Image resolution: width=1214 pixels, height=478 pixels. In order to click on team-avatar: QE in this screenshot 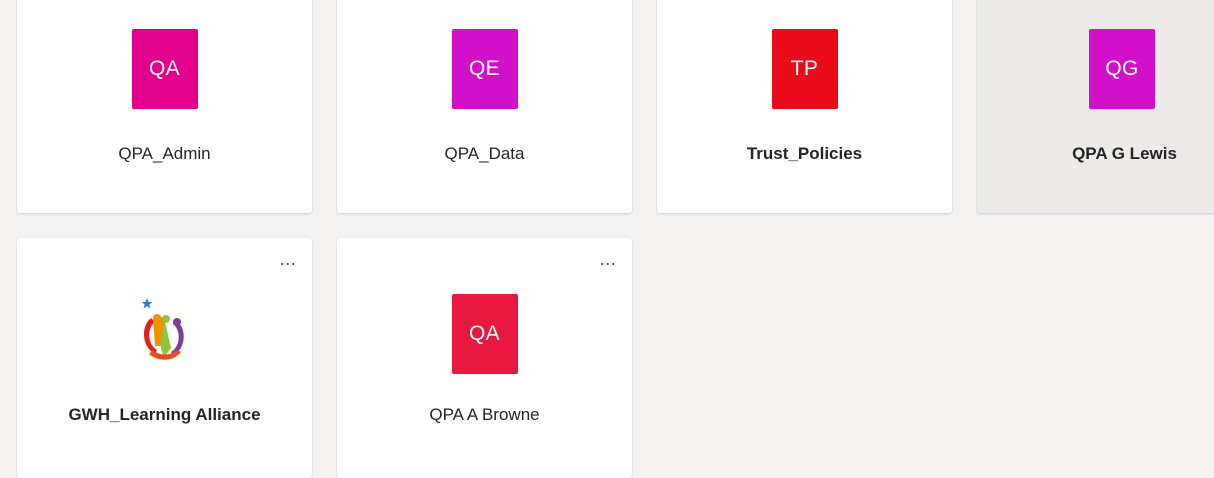, I will do `click(484, 69)`.